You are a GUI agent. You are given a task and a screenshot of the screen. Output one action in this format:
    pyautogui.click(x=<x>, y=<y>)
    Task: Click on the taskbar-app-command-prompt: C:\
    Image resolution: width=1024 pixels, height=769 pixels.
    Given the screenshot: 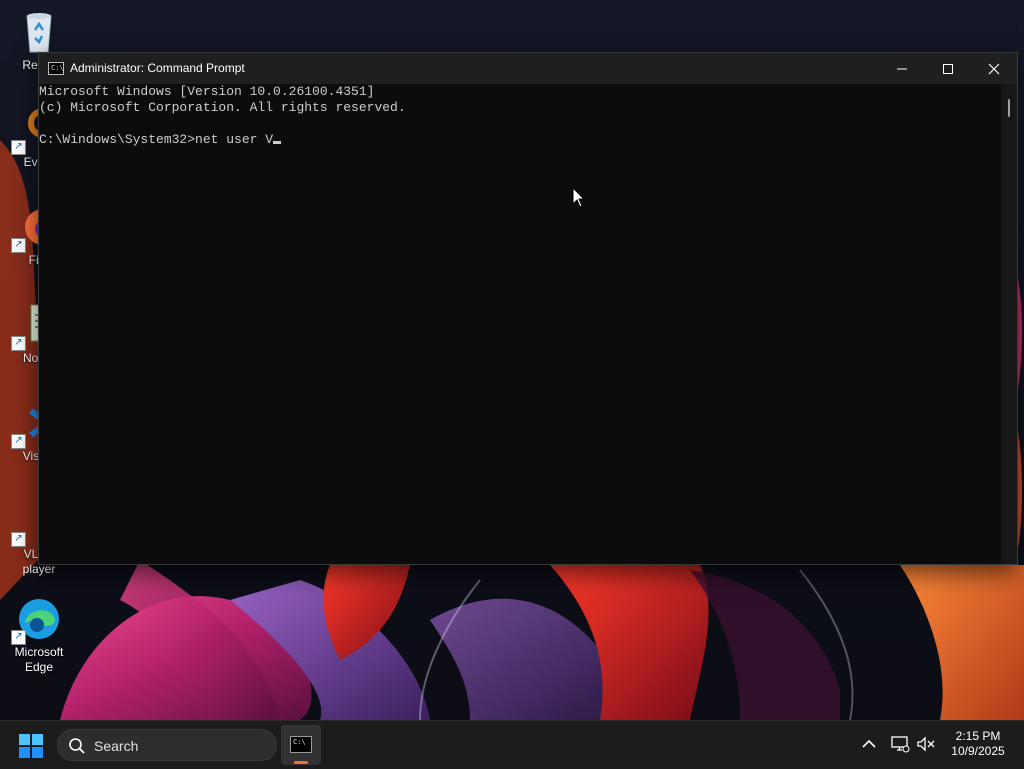 What is the action you would take?
    pyautogui.click(x=301, y=745)
    